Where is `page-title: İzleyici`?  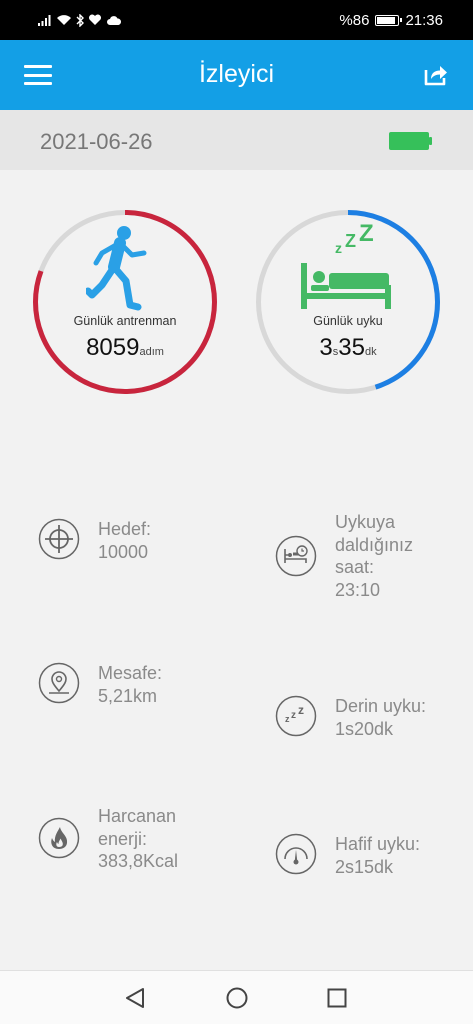
page-title: İzleyici is located at coordinates (236, 74).